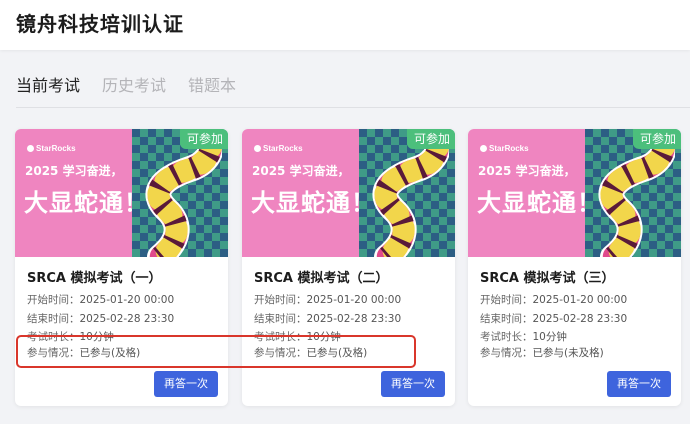 This screenshot has width=690, height=424. I want to click on app-header: 镜舟科技培训认证, so click(345, 25).